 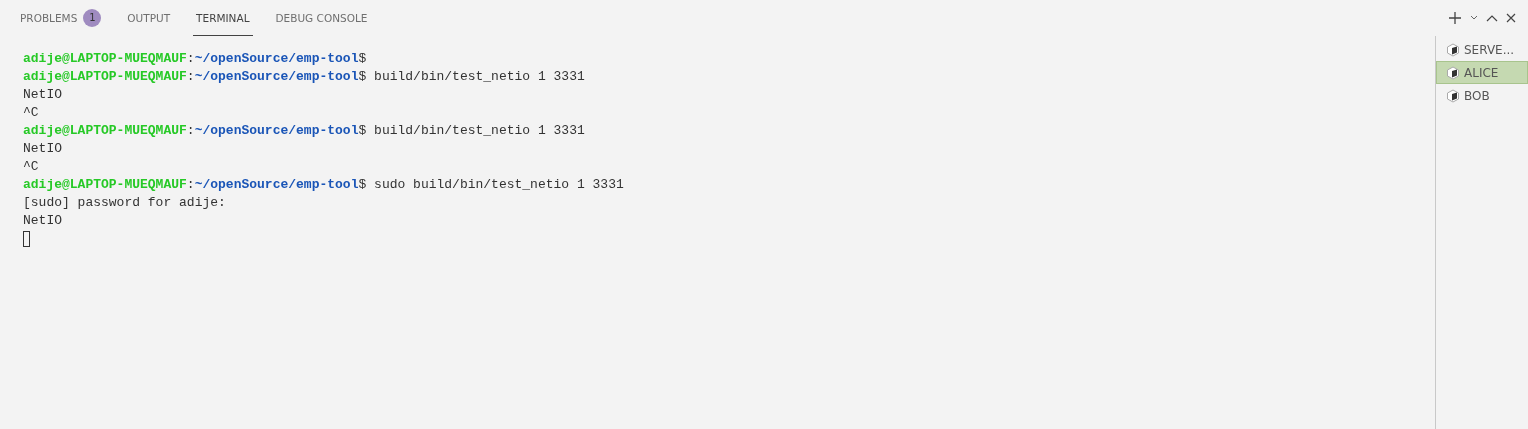 I want to click on panel-tab: OUTPUT, so click(x=149, y=18).